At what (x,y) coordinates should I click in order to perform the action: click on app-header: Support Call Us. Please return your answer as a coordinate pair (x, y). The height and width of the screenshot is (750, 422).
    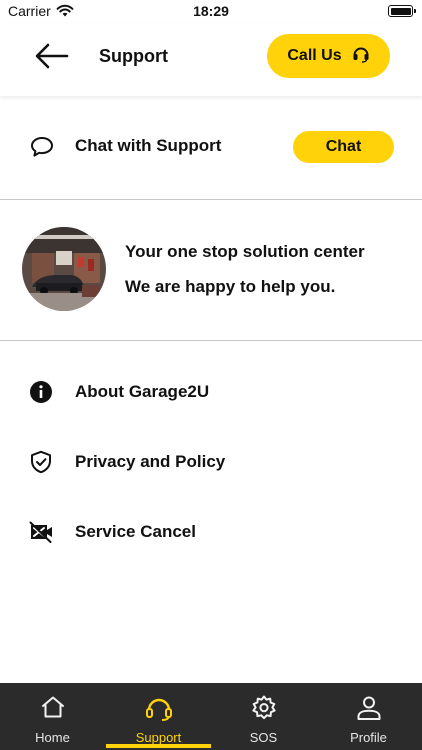
    Looking at the image, I should click on (211, 60).